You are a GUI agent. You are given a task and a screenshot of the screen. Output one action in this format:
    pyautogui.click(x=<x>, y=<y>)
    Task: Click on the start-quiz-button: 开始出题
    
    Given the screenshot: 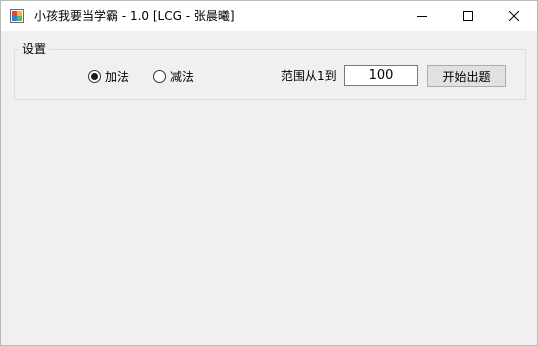 What is the action you would take?
    pyautogui.click(x=466, y=76)
    